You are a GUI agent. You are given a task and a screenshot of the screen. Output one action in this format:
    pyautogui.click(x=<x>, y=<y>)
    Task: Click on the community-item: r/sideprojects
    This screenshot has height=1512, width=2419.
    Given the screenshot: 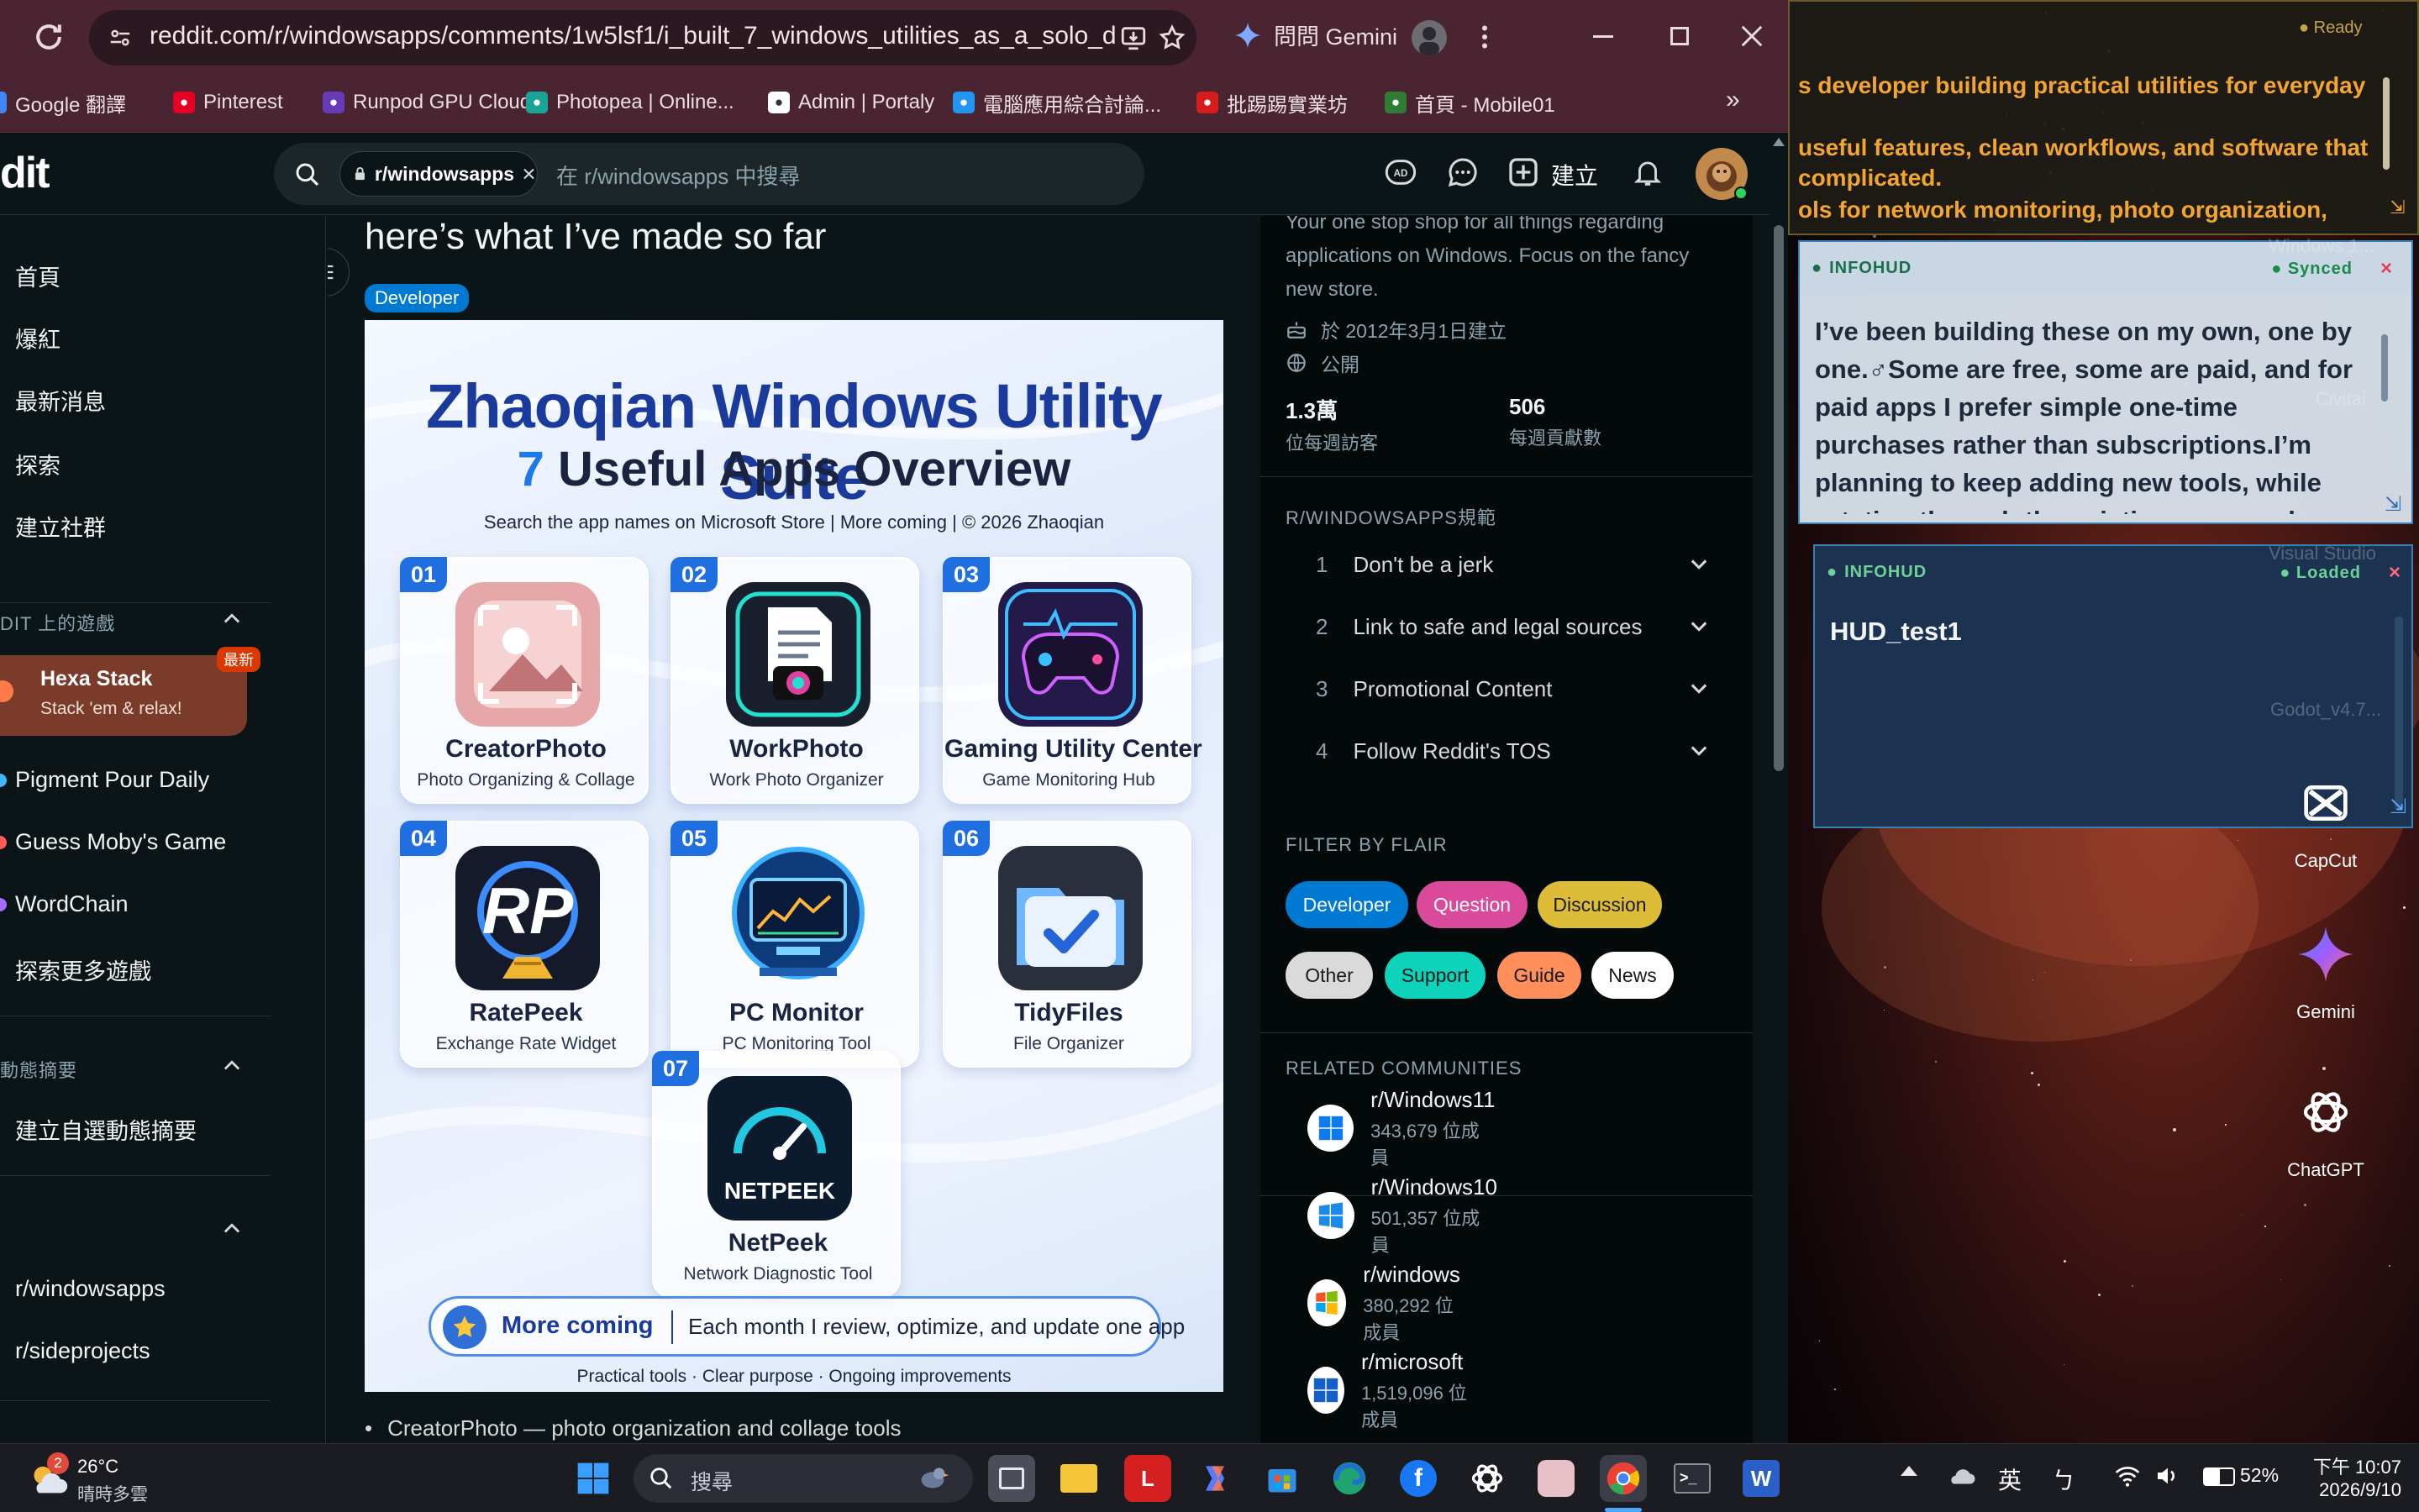 What is the action you would take?
    pyautogui.click(x=82, y=1351)
    